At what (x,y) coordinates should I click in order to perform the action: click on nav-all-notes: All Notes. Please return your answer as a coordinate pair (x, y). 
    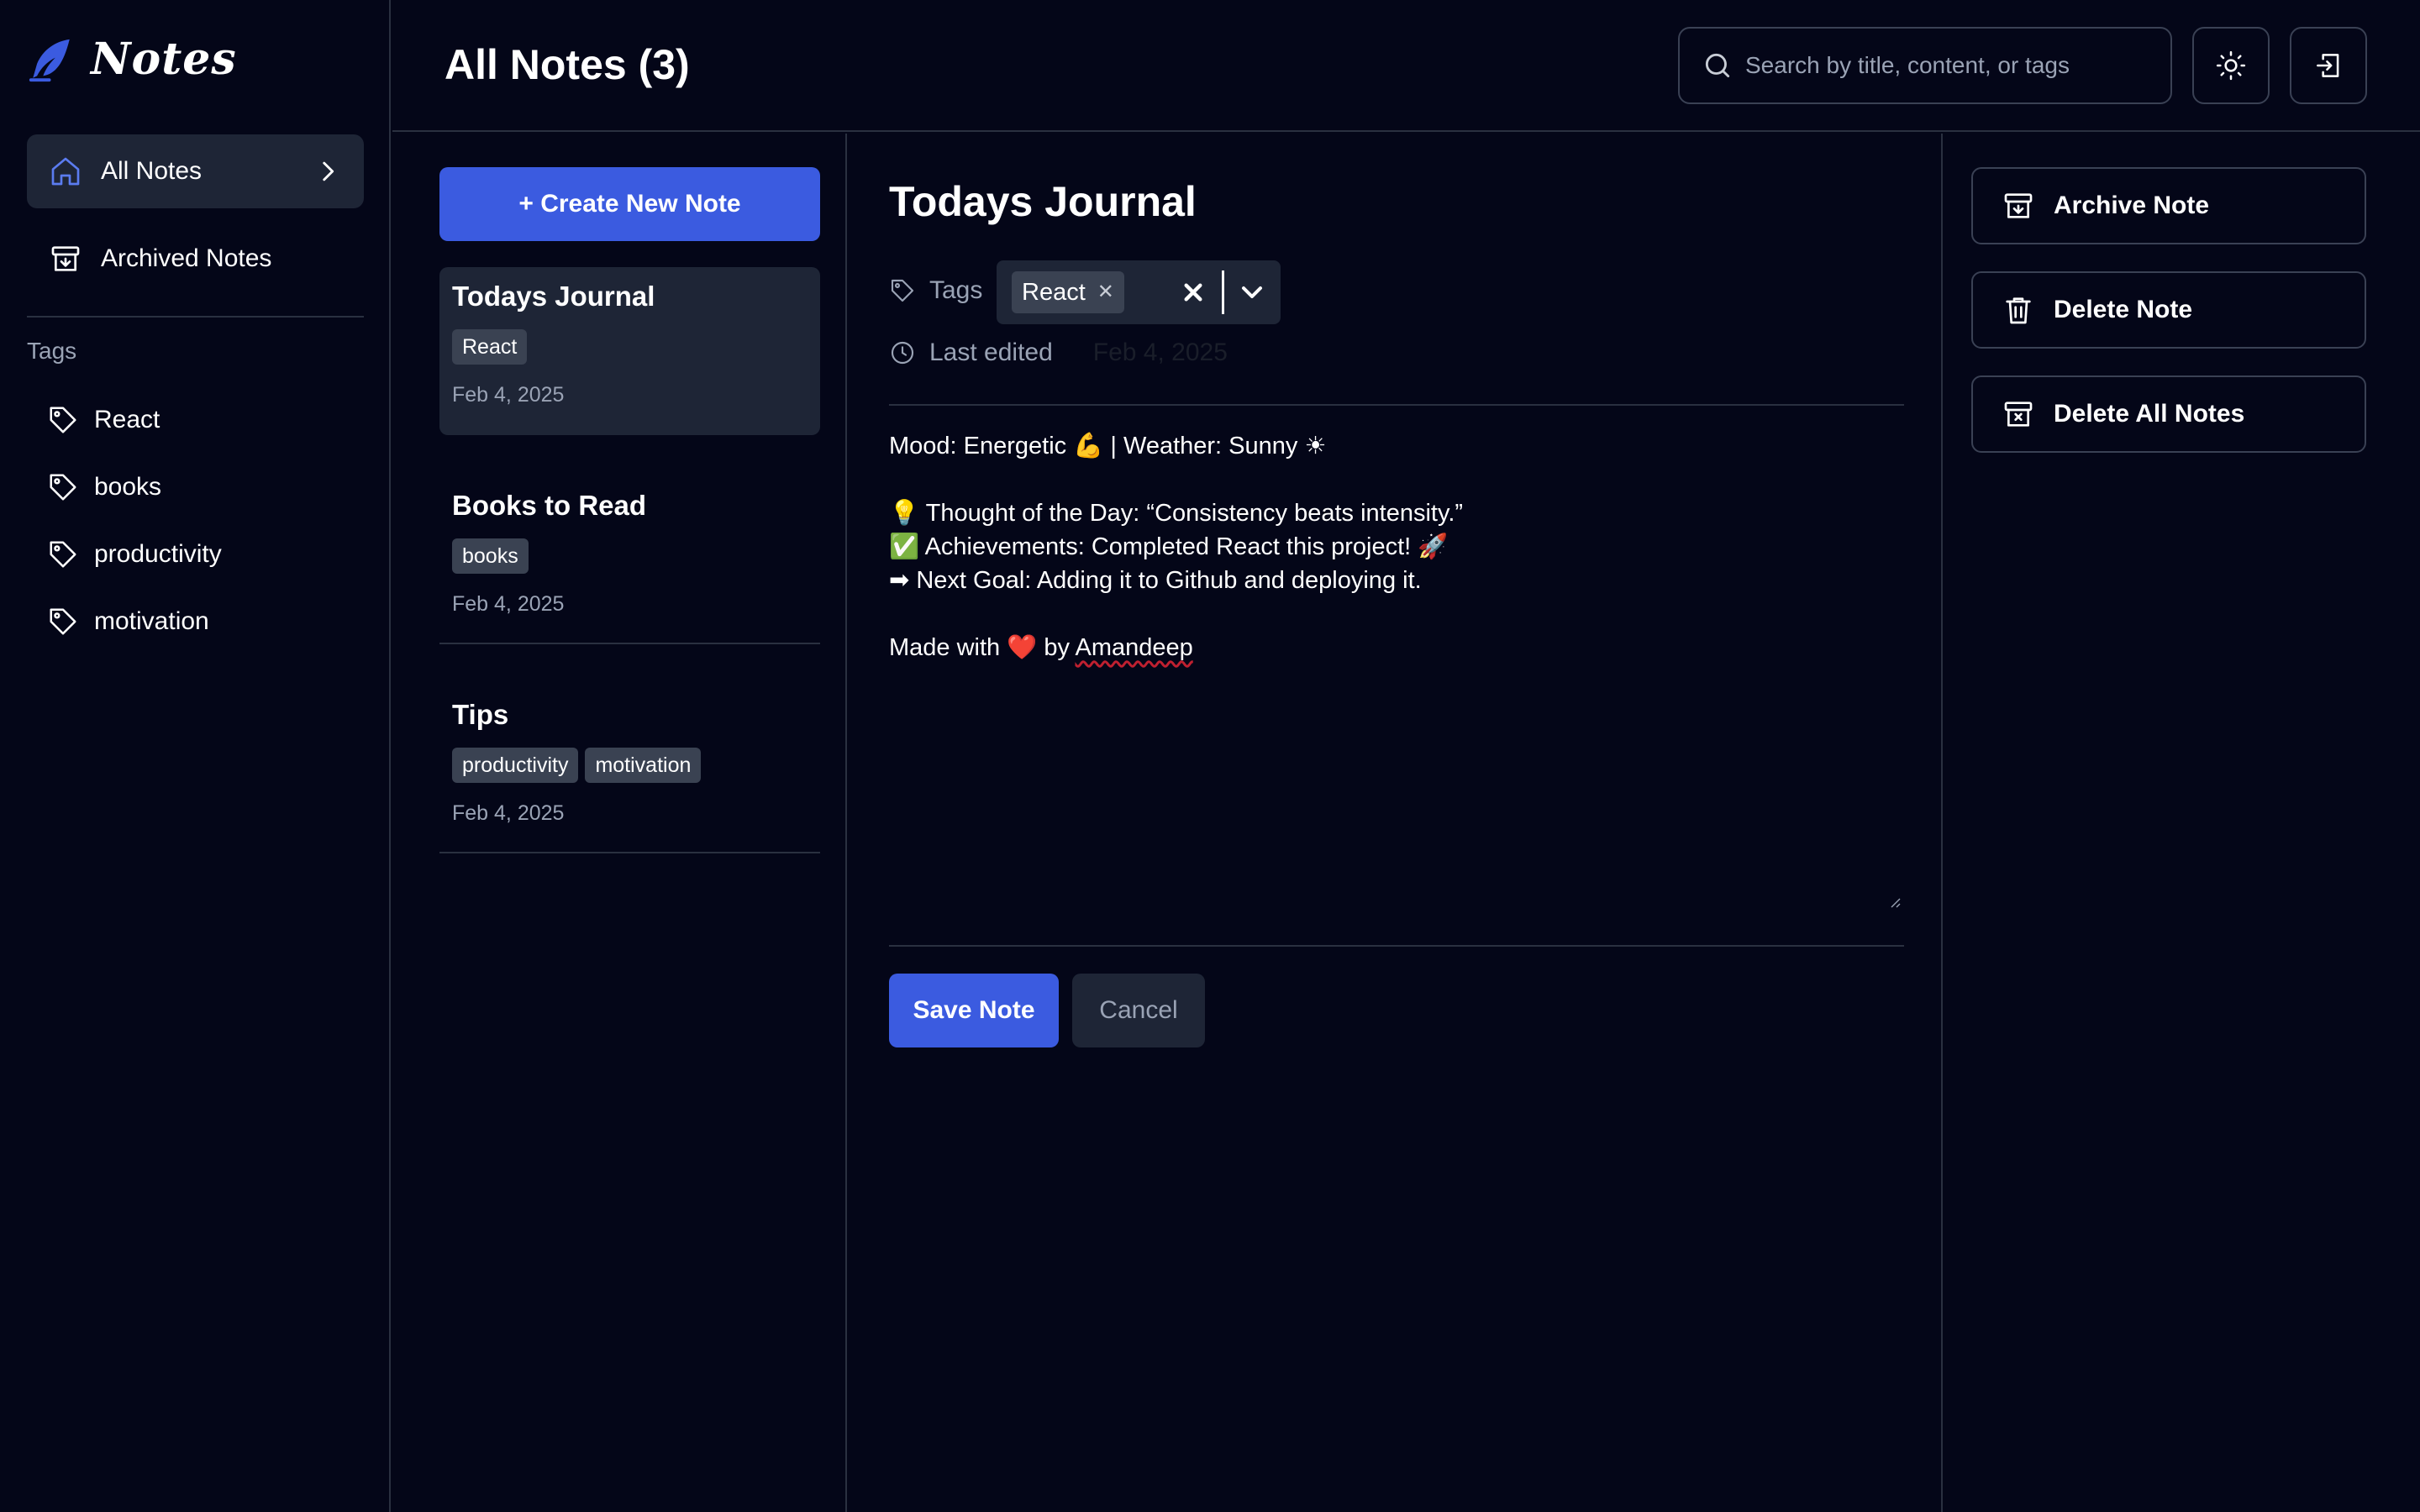
    Looking at the image, I should click on (195, 171).